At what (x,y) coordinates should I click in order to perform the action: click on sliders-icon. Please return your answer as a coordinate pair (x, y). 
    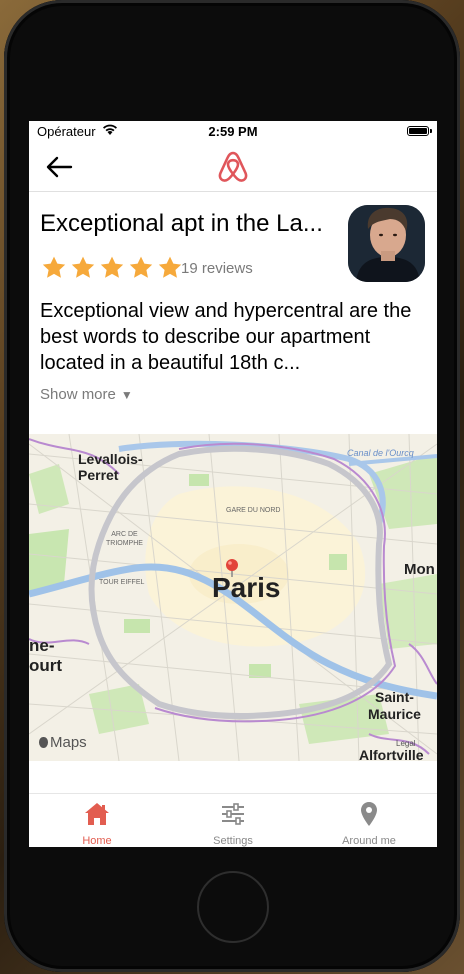
    Looking at the image, I should click on (233, 814).